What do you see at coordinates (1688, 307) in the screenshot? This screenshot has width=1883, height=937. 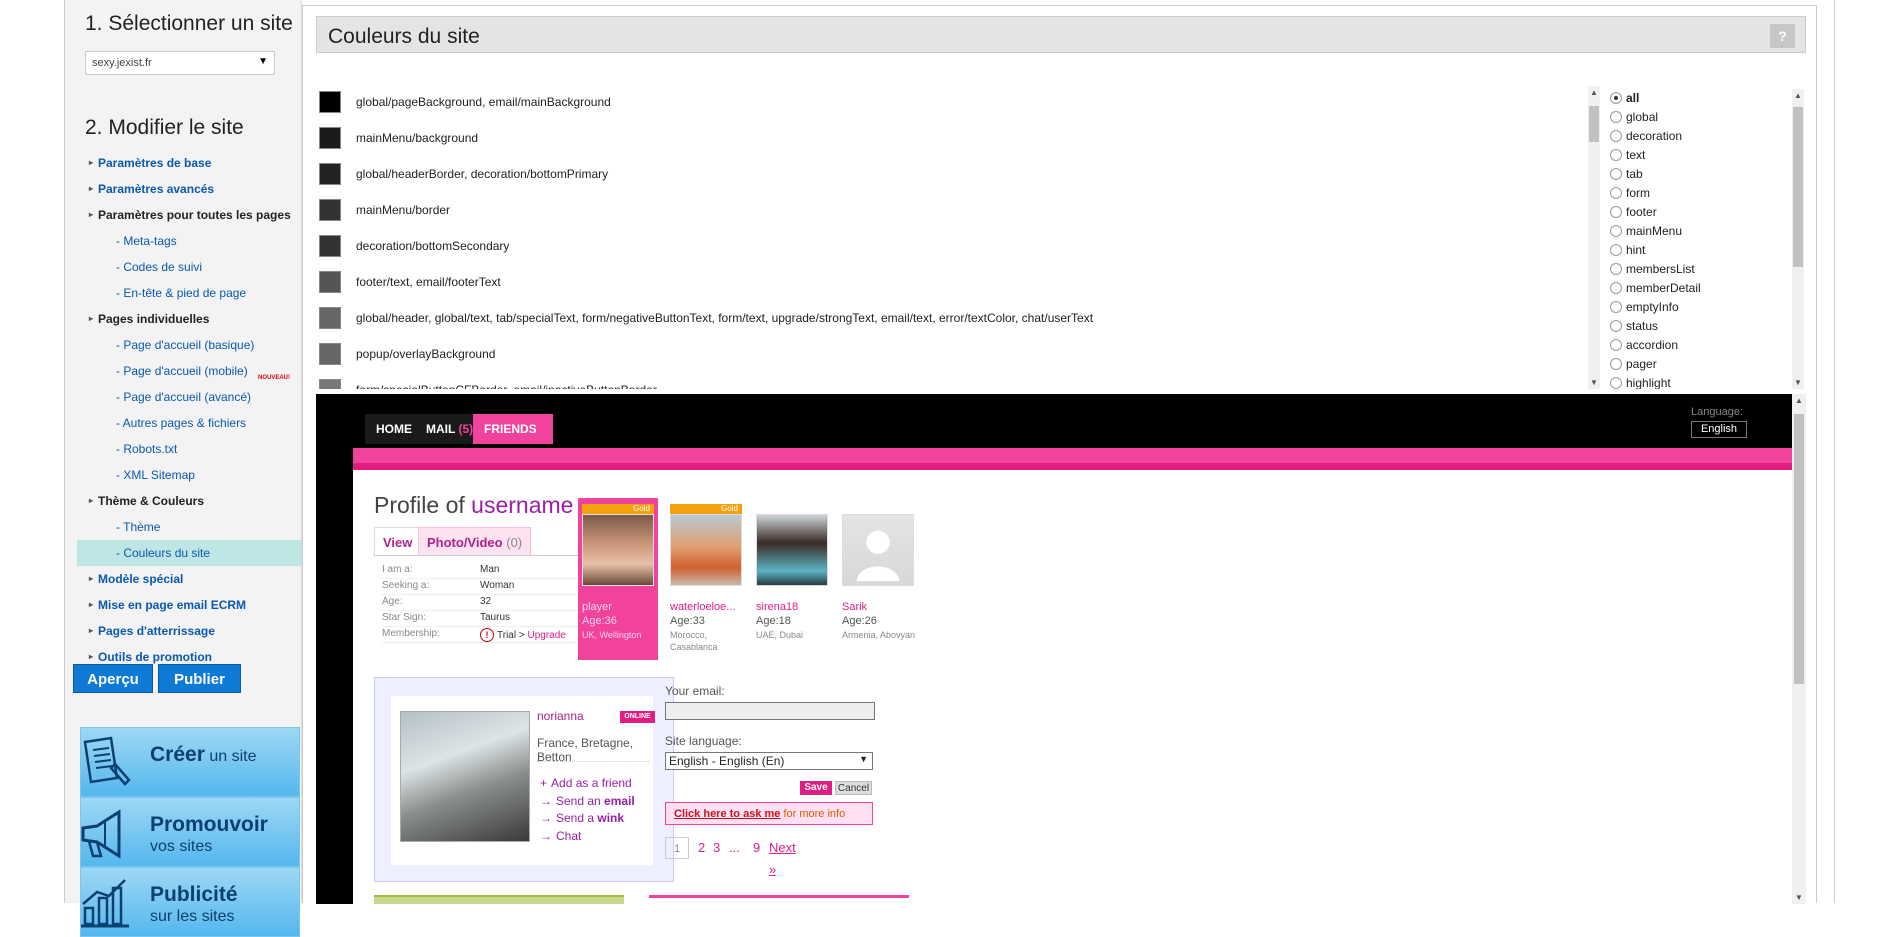 I see `filter-option: emptyInfo` at bounding box center [1688, 307].